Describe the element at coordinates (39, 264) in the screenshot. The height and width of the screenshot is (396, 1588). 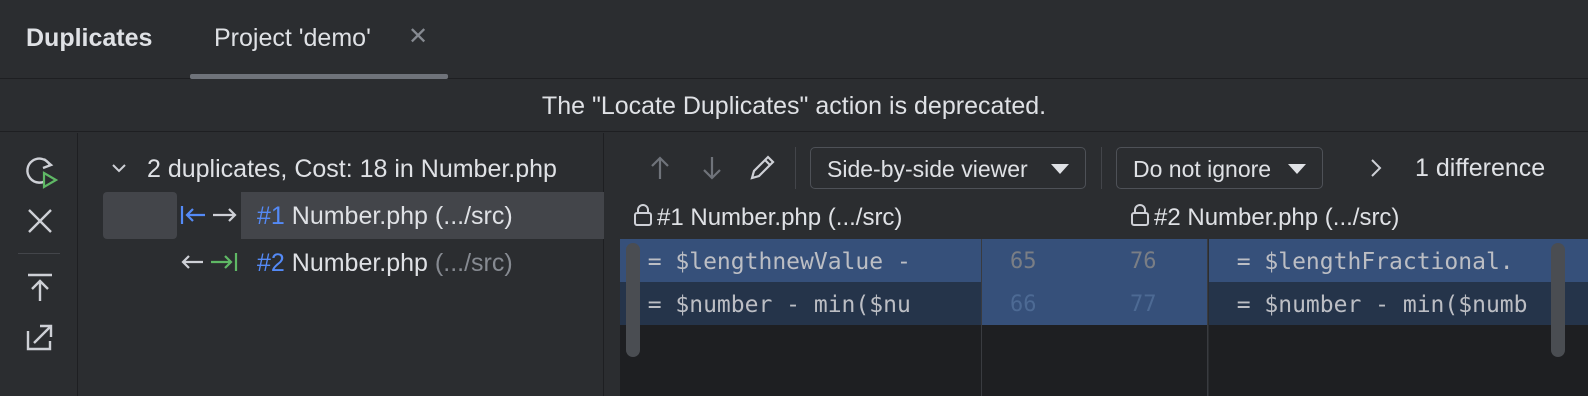
I see `left-toolbar` at that location.